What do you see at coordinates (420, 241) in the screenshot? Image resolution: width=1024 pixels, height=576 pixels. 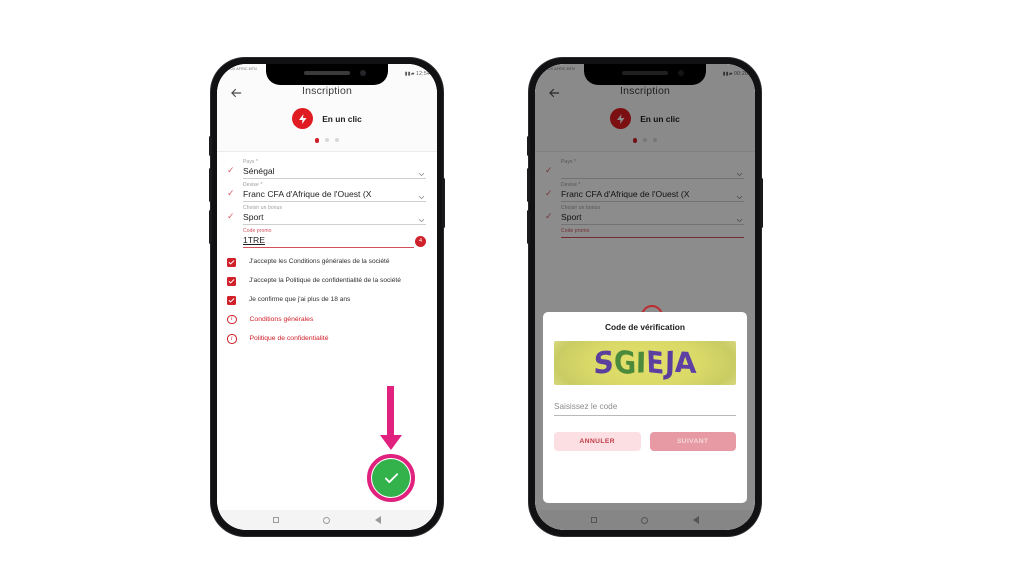 I see `promo-count-badge: 4` at bounding box center [420, 241].